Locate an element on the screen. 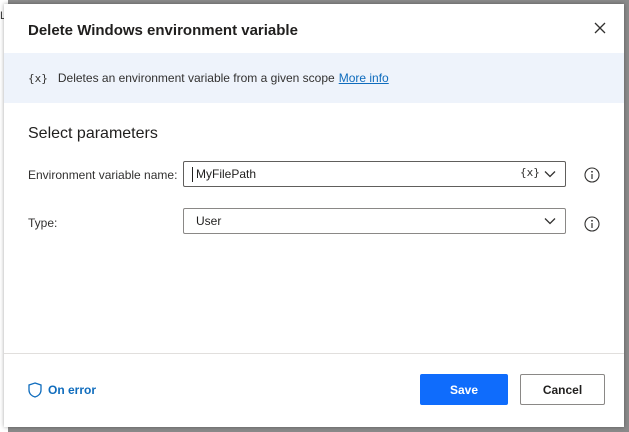 Image resolution: width=629 pixels, height=432 pixels. close-icon is located at coordinates (600, 28).